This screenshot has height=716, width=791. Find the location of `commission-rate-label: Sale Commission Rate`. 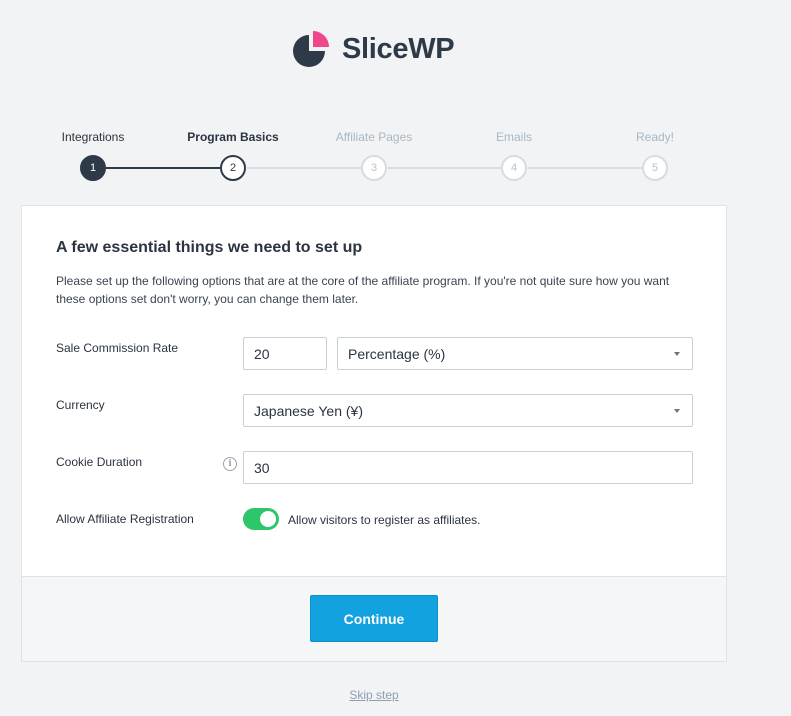

commission-rate-label: Sale Commission Rate is located at coordinates (117, 348).